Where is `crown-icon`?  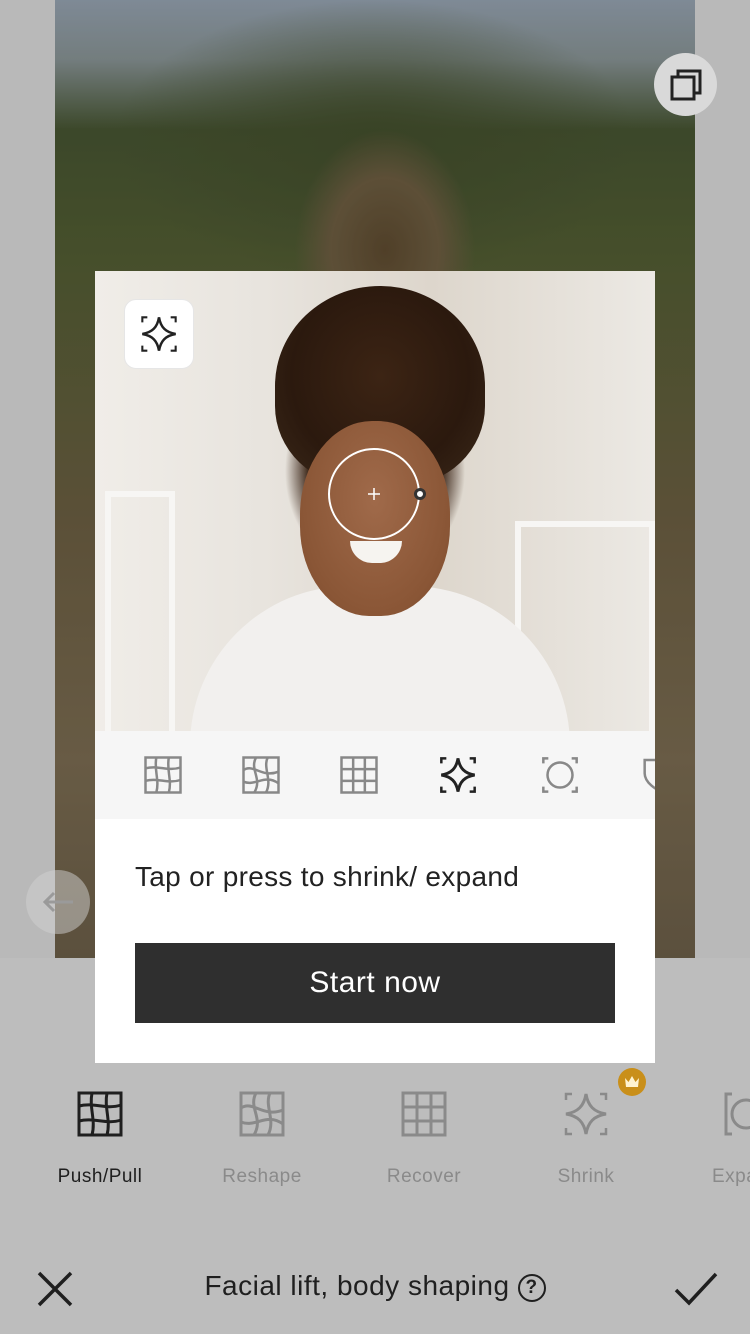 crown-icon is located at coordinates (632, 1081).